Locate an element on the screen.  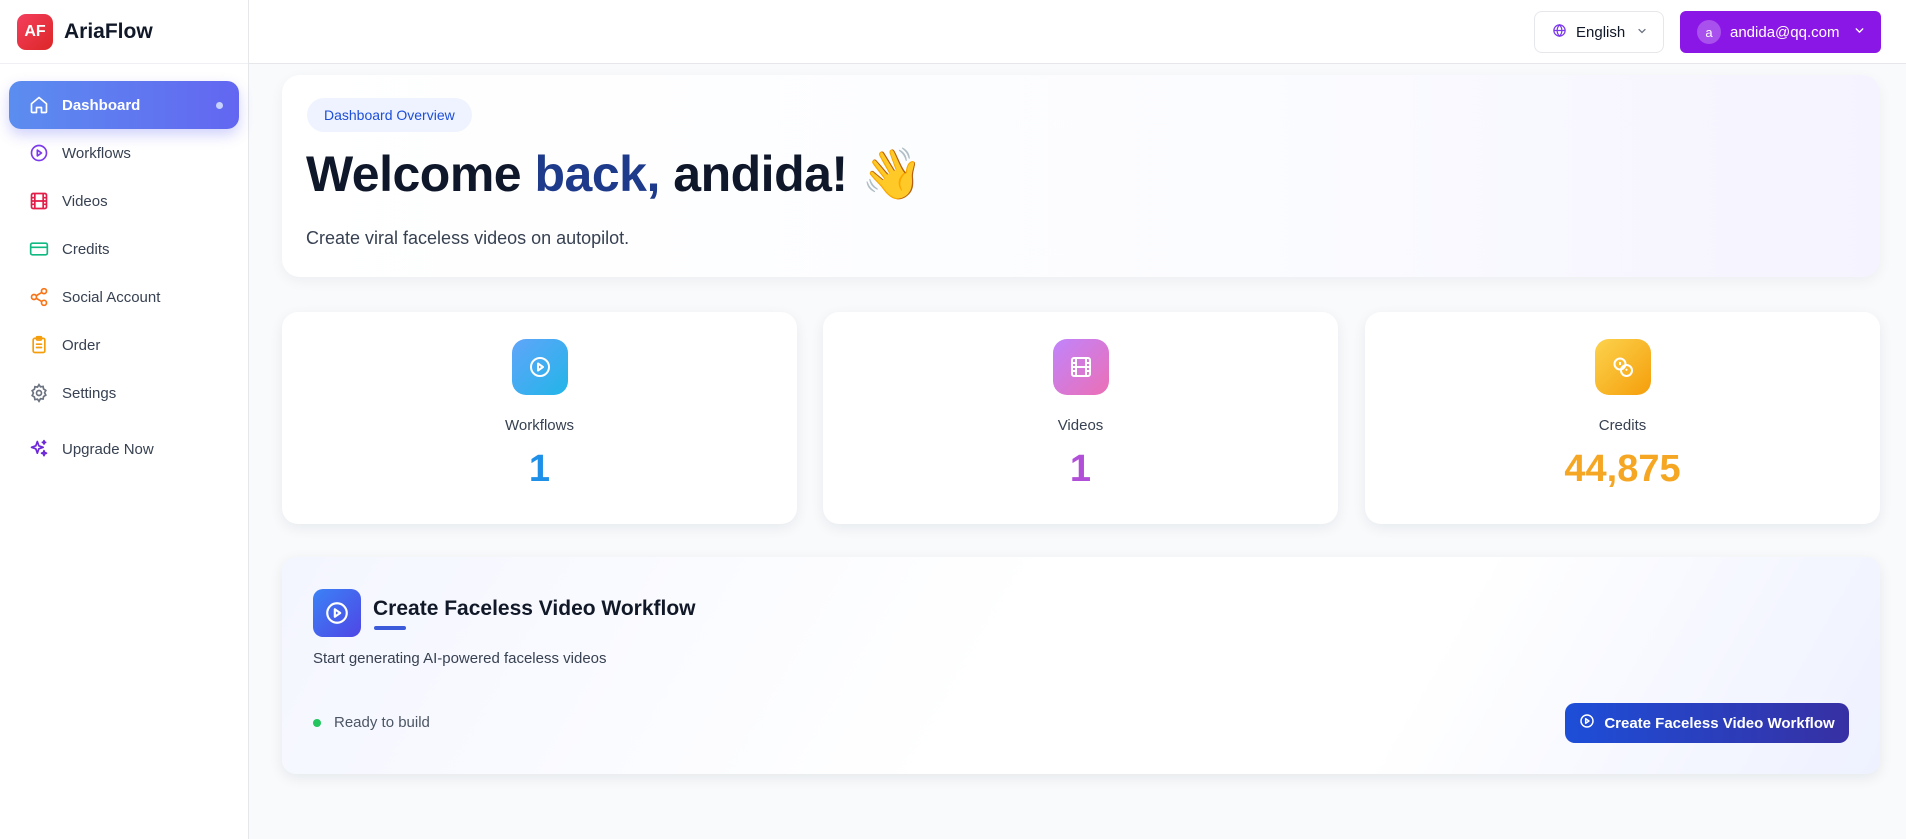
status-dot is located at coordinates (317, 722).